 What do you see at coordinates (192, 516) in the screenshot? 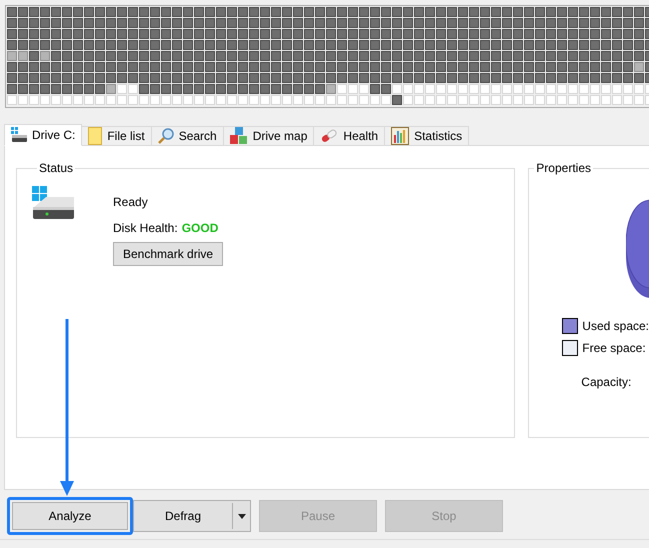
I see `split-button: Defrag` at bounding box center [192, 516].